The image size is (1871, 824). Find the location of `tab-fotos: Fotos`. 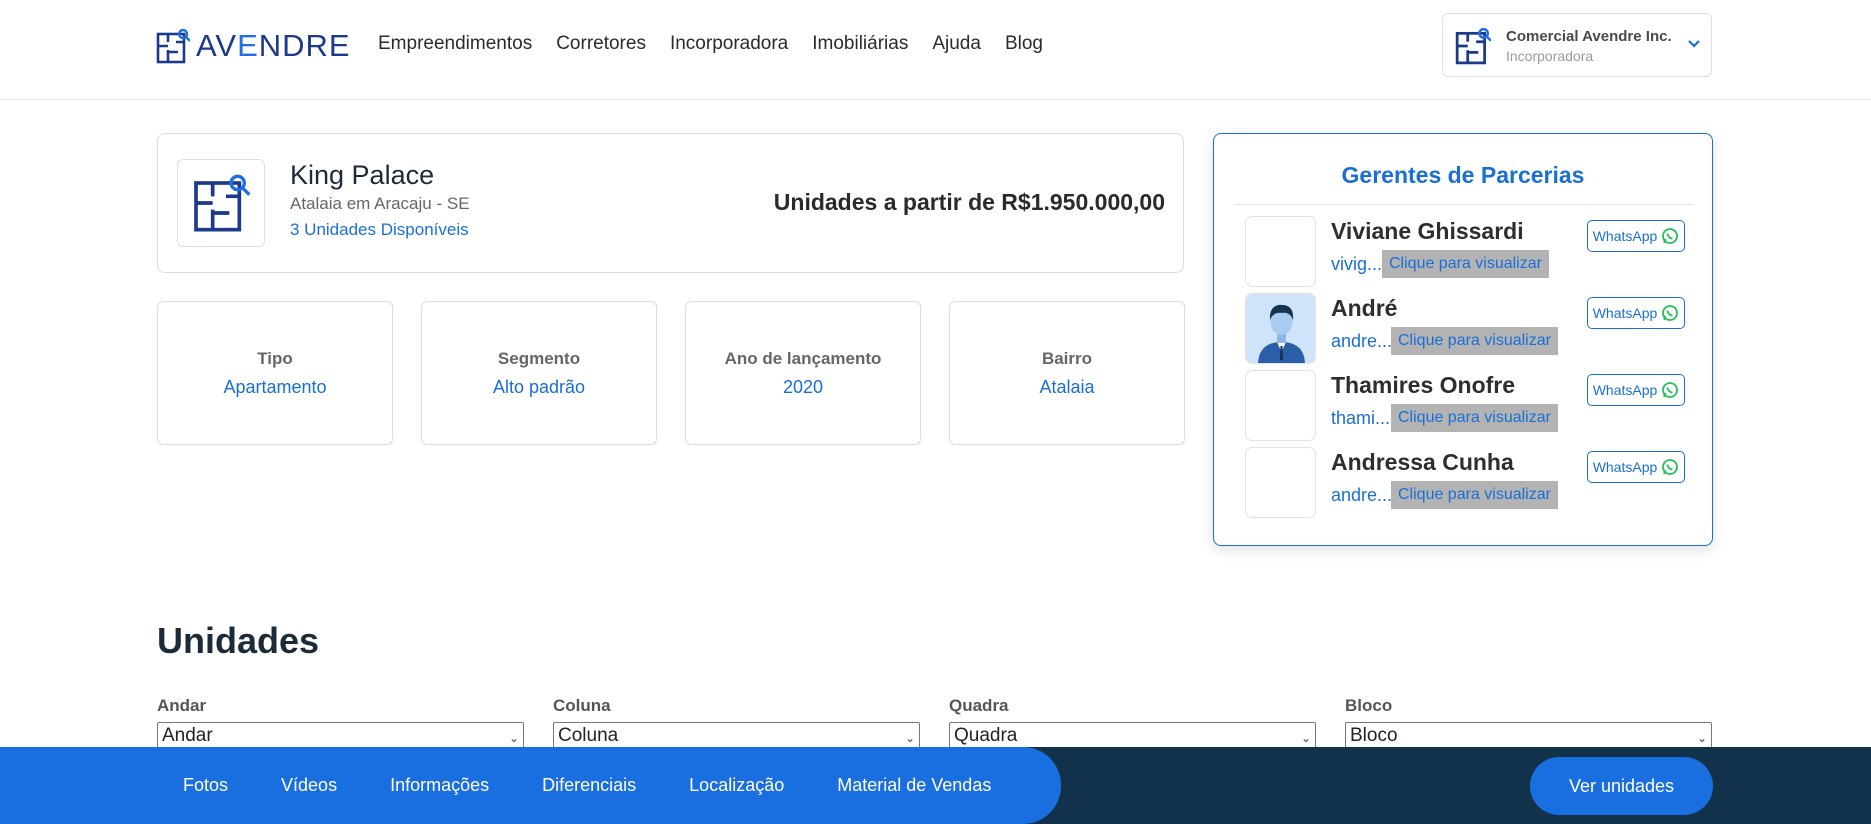

tab-fotos: Fotos is located at coordinates (205, 785).